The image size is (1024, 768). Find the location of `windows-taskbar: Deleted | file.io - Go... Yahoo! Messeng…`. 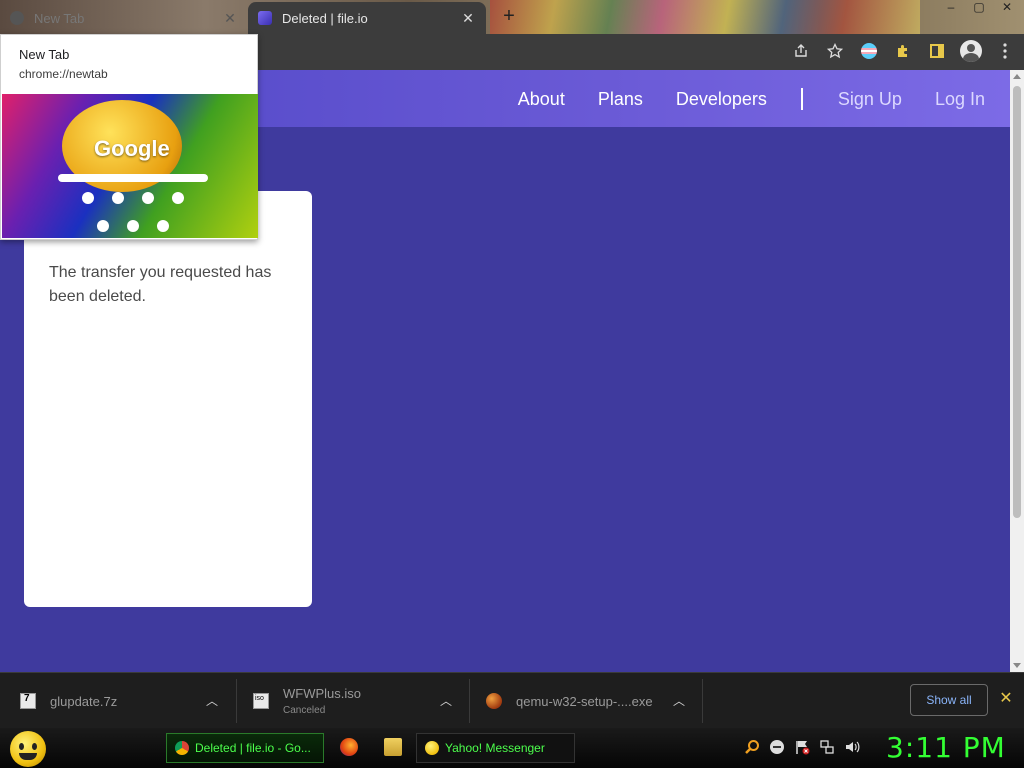

windows-taskbar: Deleted | file.io - Go... Yahoo! Messeng… is located at coordinates (512, 748).